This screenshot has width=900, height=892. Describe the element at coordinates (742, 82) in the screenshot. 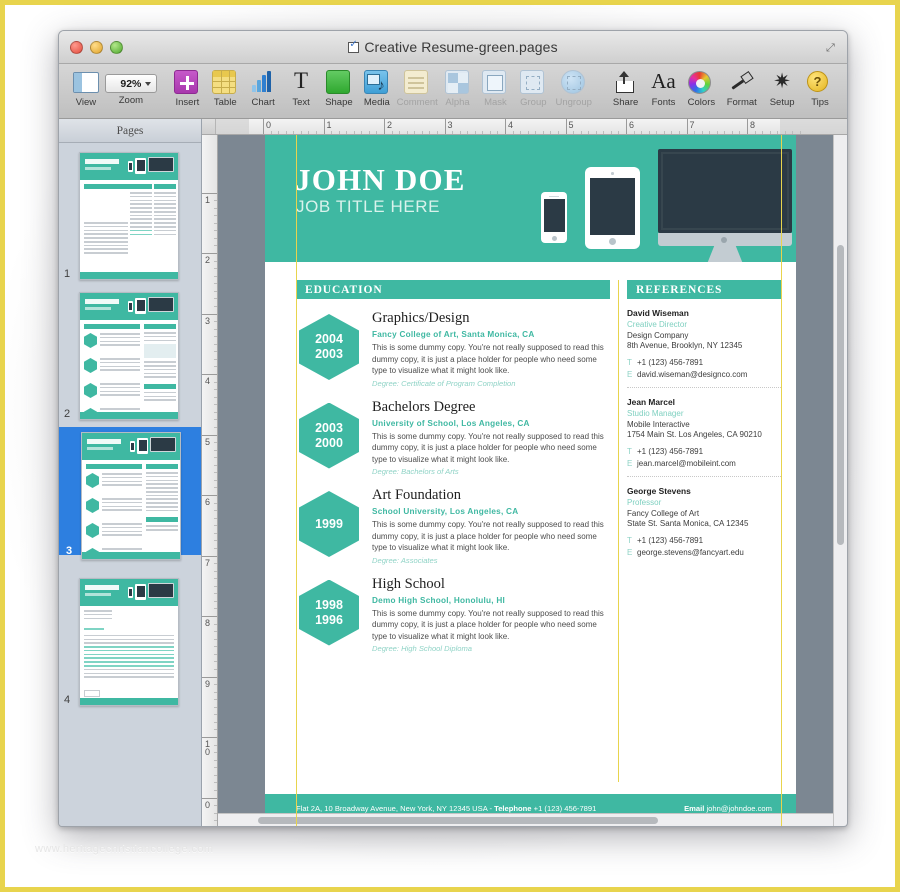

I see `format-icon` at that location.